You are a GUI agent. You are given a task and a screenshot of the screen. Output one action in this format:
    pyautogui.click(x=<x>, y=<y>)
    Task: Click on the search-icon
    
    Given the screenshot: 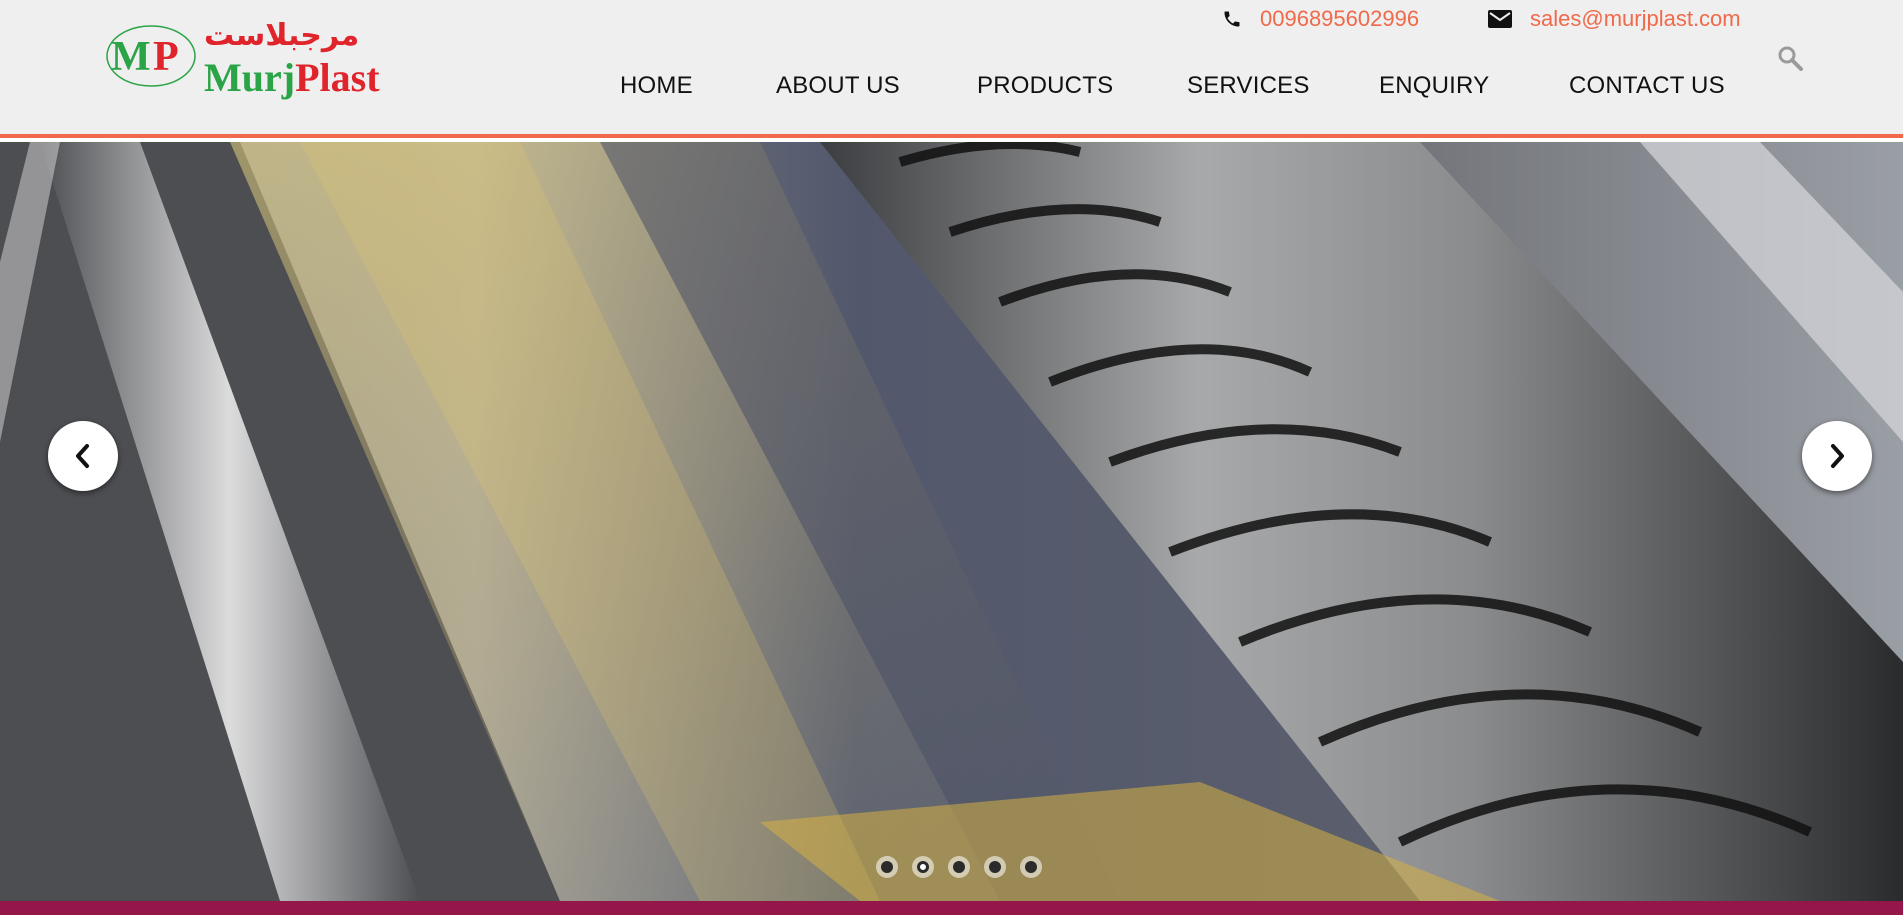 What is the action you would take?
    pyautogui.click(x=1790, y=58)
    